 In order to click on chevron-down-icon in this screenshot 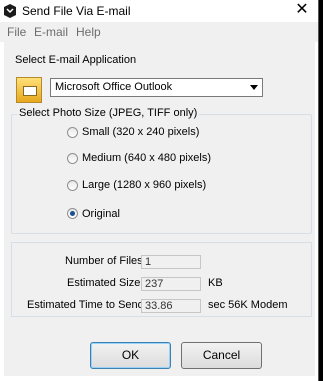, I will do `click(254, 87)`.